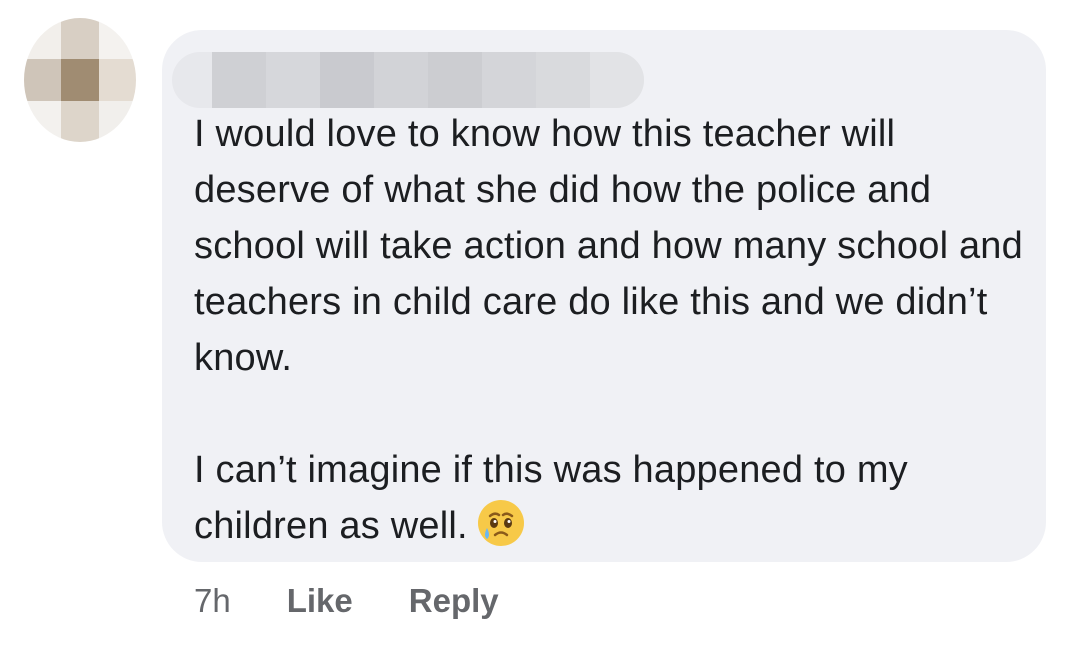  What do you see at coordinates (80, 80) in the screenshot?
I see `avatar` at bounding box center [80, 80].